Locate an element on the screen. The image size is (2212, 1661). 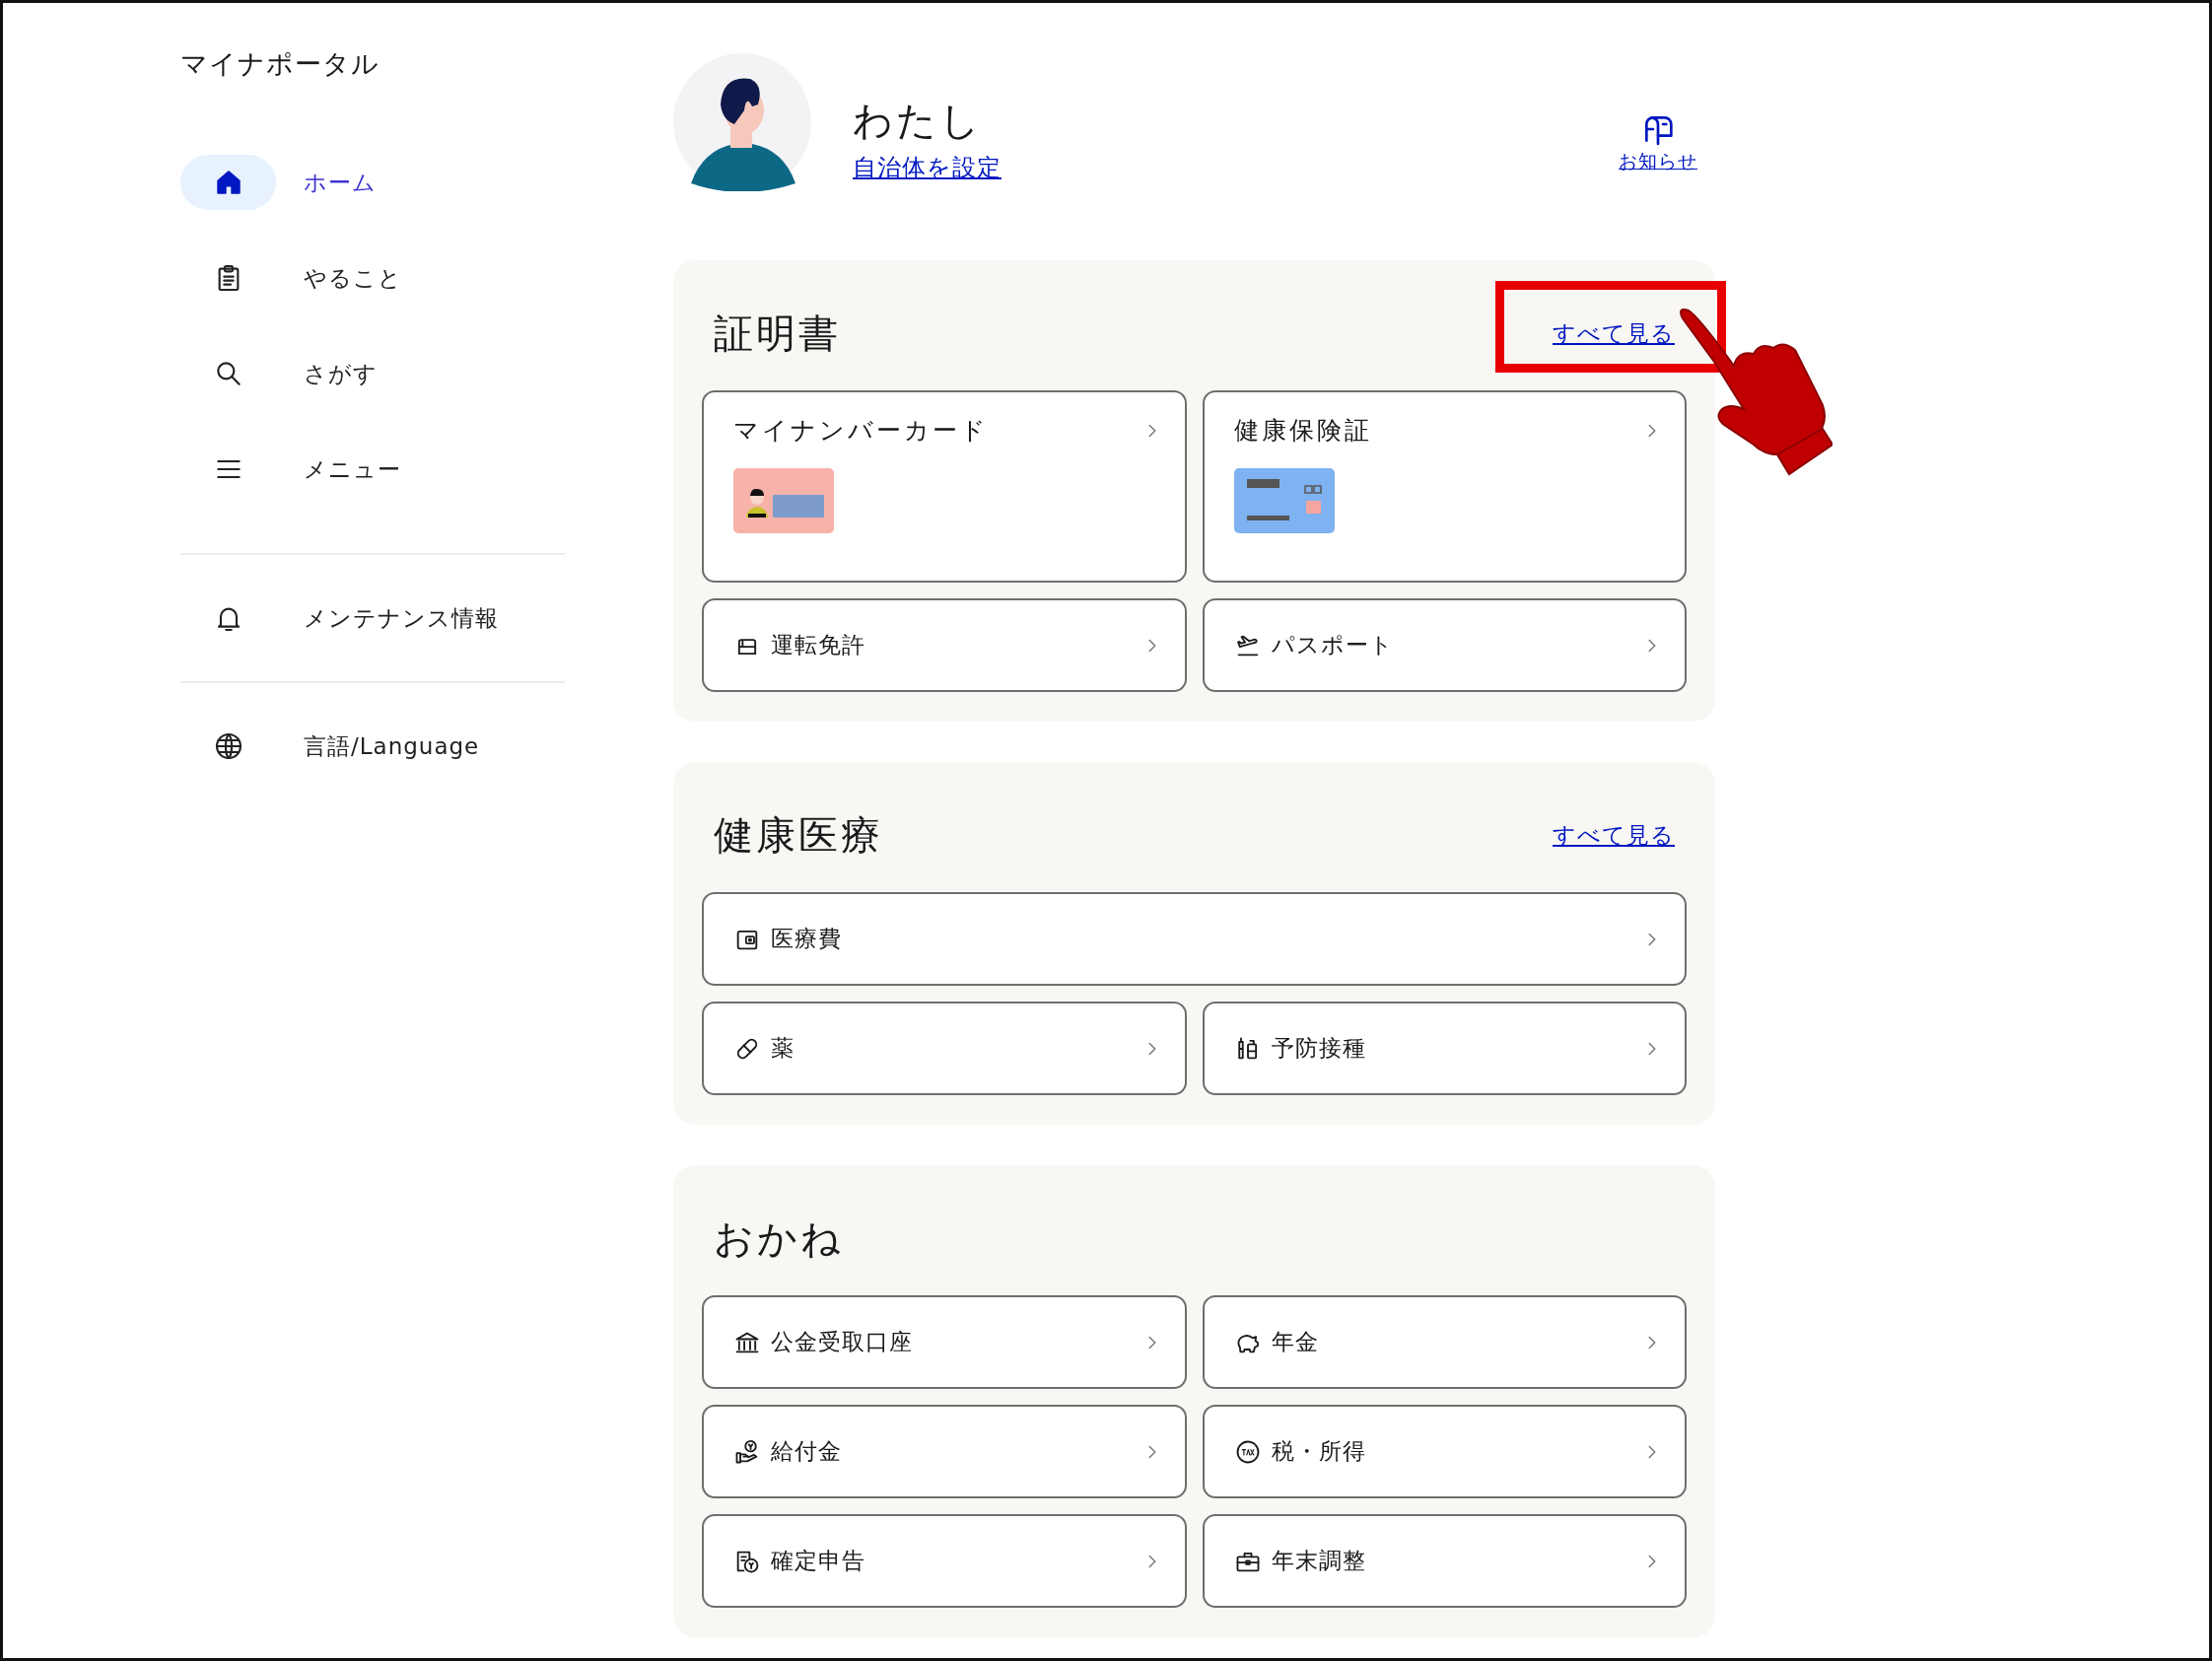
tile-label: 税・所得 is located at coordinates (1318, 1451).